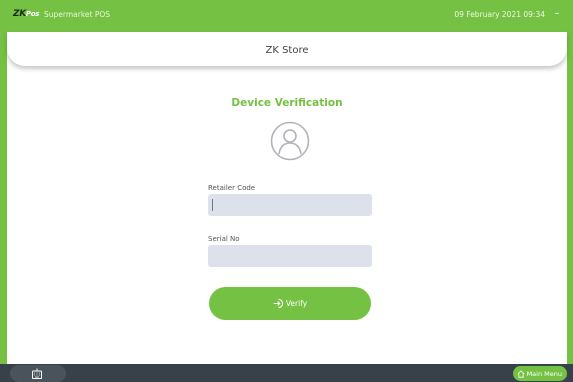  I want to click on text-caret, so click(212, 205).